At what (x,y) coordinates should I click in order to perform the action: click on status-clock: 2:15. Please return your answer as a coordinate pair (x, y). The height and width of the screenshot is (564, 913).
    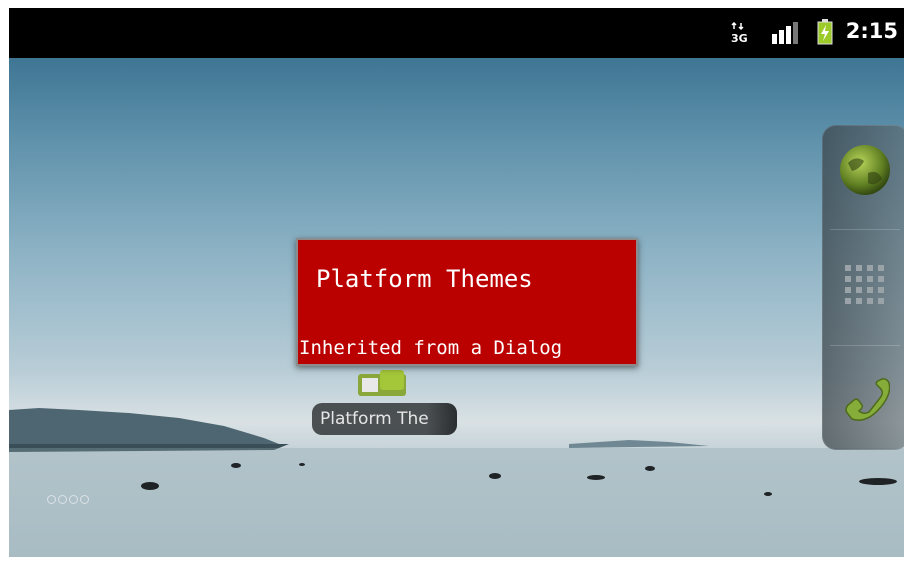
    Looking at the image, I should click on (871, 31).